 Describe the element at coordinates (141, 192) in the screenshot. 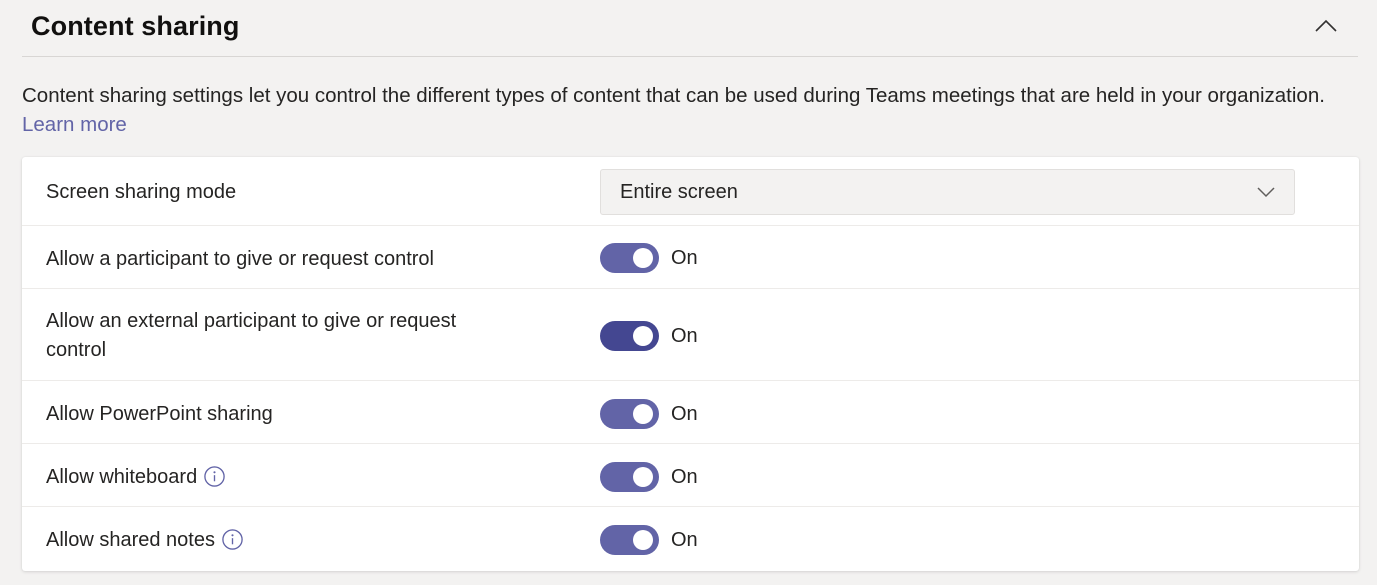

I see `screen-sharing-mode-label: Screen sharing mode` at that location.